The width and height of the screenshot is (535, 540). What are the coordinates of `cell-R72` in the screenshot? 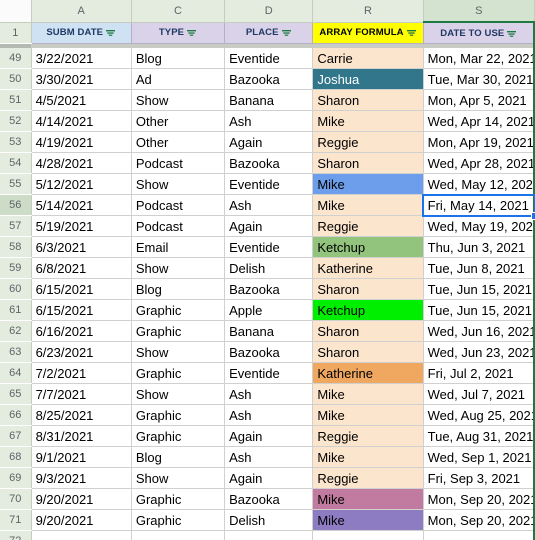 It's located at (368, 535).